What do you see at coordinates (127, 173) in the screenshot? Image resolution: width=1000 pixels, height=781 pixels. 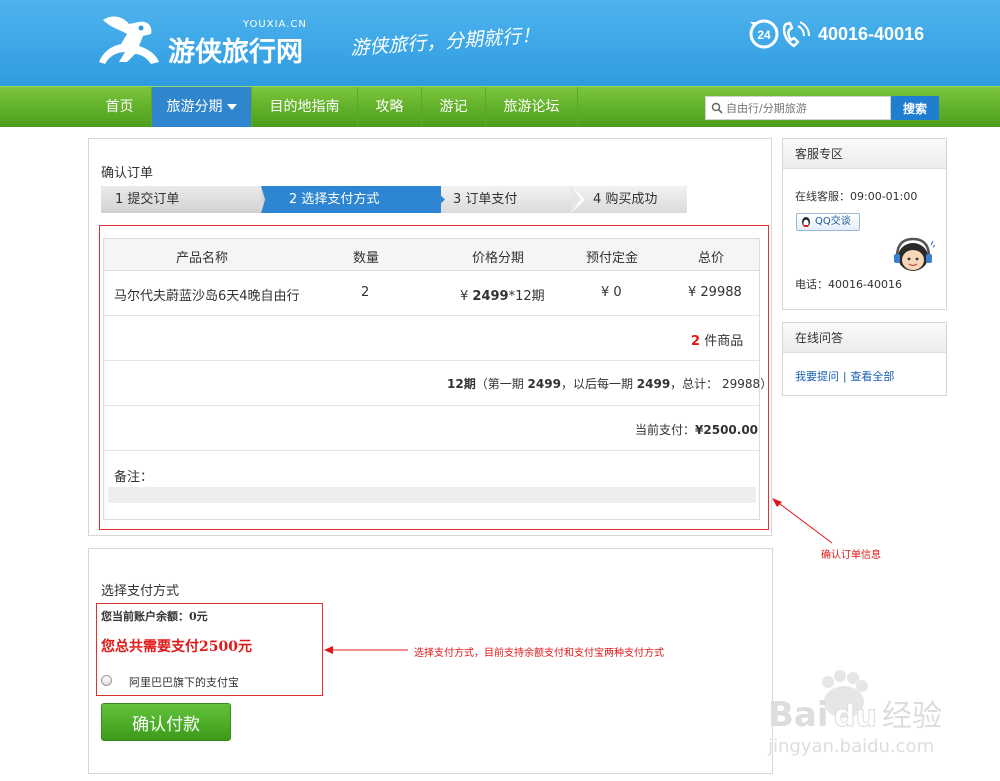 I see `order-section-title: 确认订单` at bounding box center [127, 173].